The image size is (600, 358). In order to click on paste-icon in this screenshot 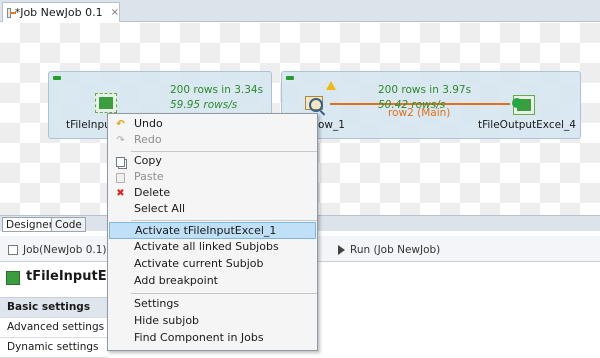, I will do `click(120, 177)`.